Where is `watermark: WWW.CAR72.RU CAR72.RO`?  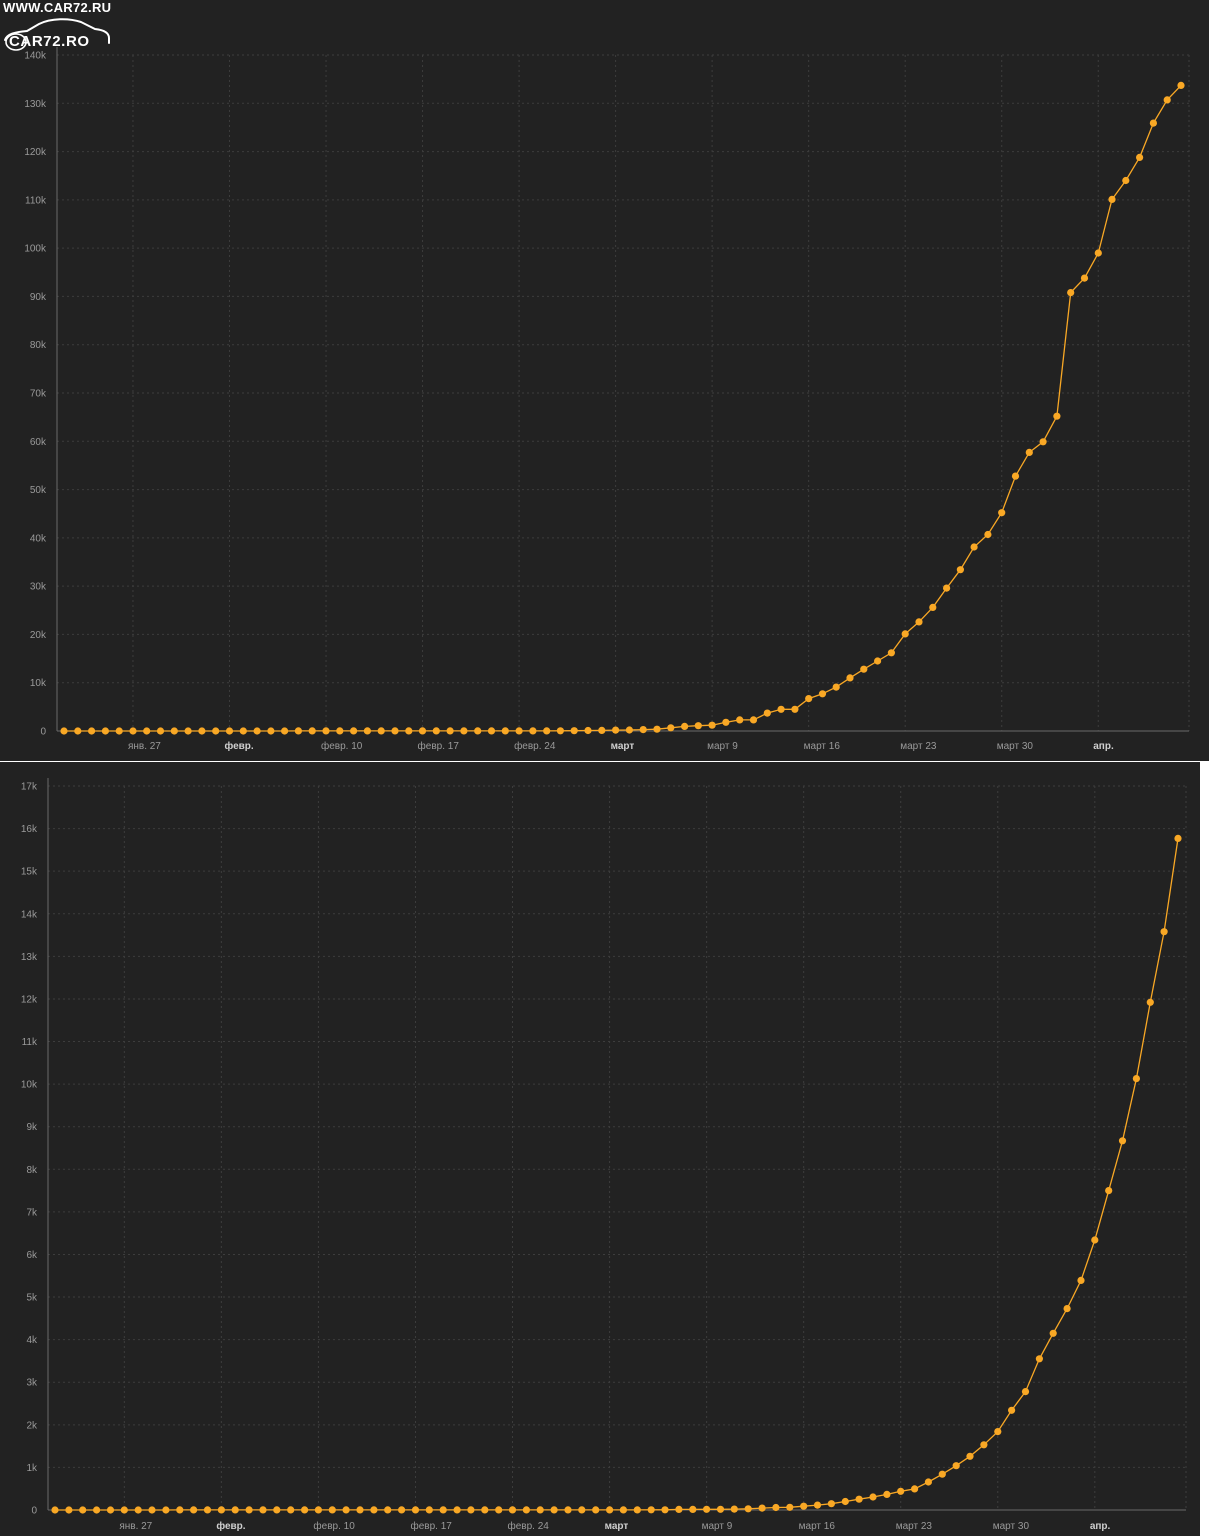 watermark: WWW.CAR72.RU CAR72.RO is located at coordinates (65, 28).